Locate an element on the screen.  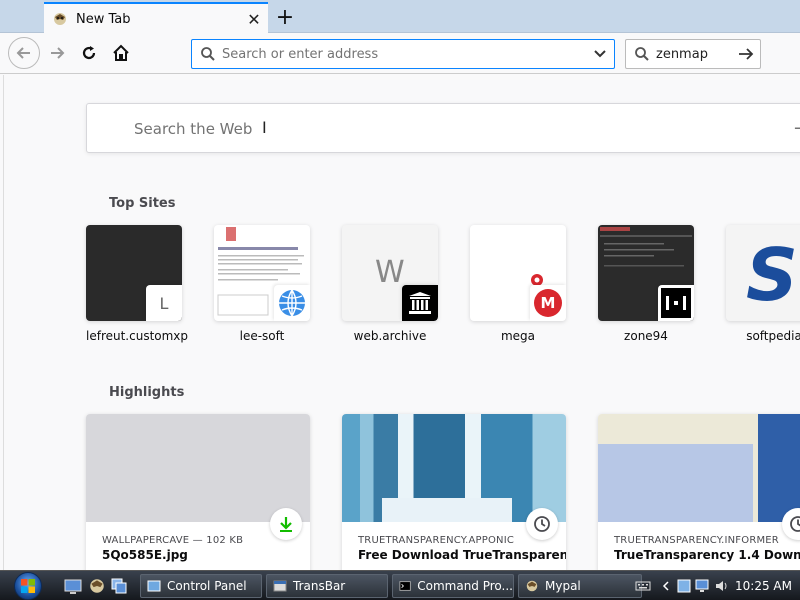
pong-icon is located at coordinates (676, 303).